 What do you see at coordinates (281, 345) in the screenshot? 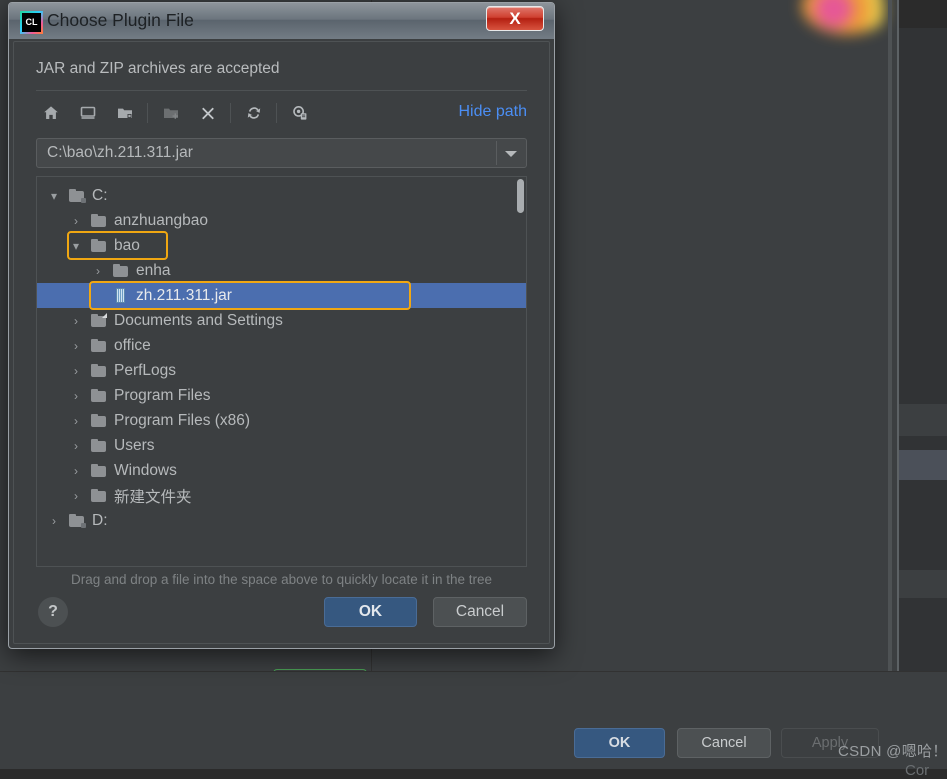
I see `tree-item: › office` at bounding box center [281, 345].